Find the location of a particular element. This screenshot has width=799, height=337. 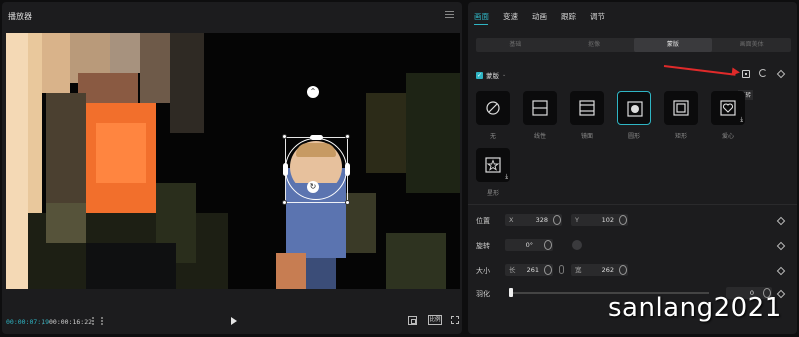

corner-handle-tl is located at coordinates (284, 136).